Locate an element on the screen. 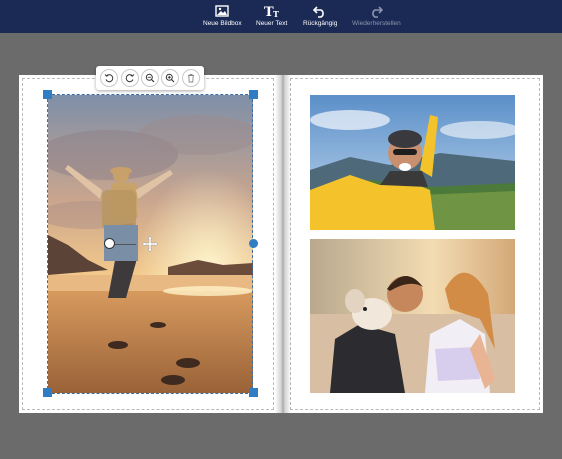  rotate-right-button is located at coordinates (129, 78).